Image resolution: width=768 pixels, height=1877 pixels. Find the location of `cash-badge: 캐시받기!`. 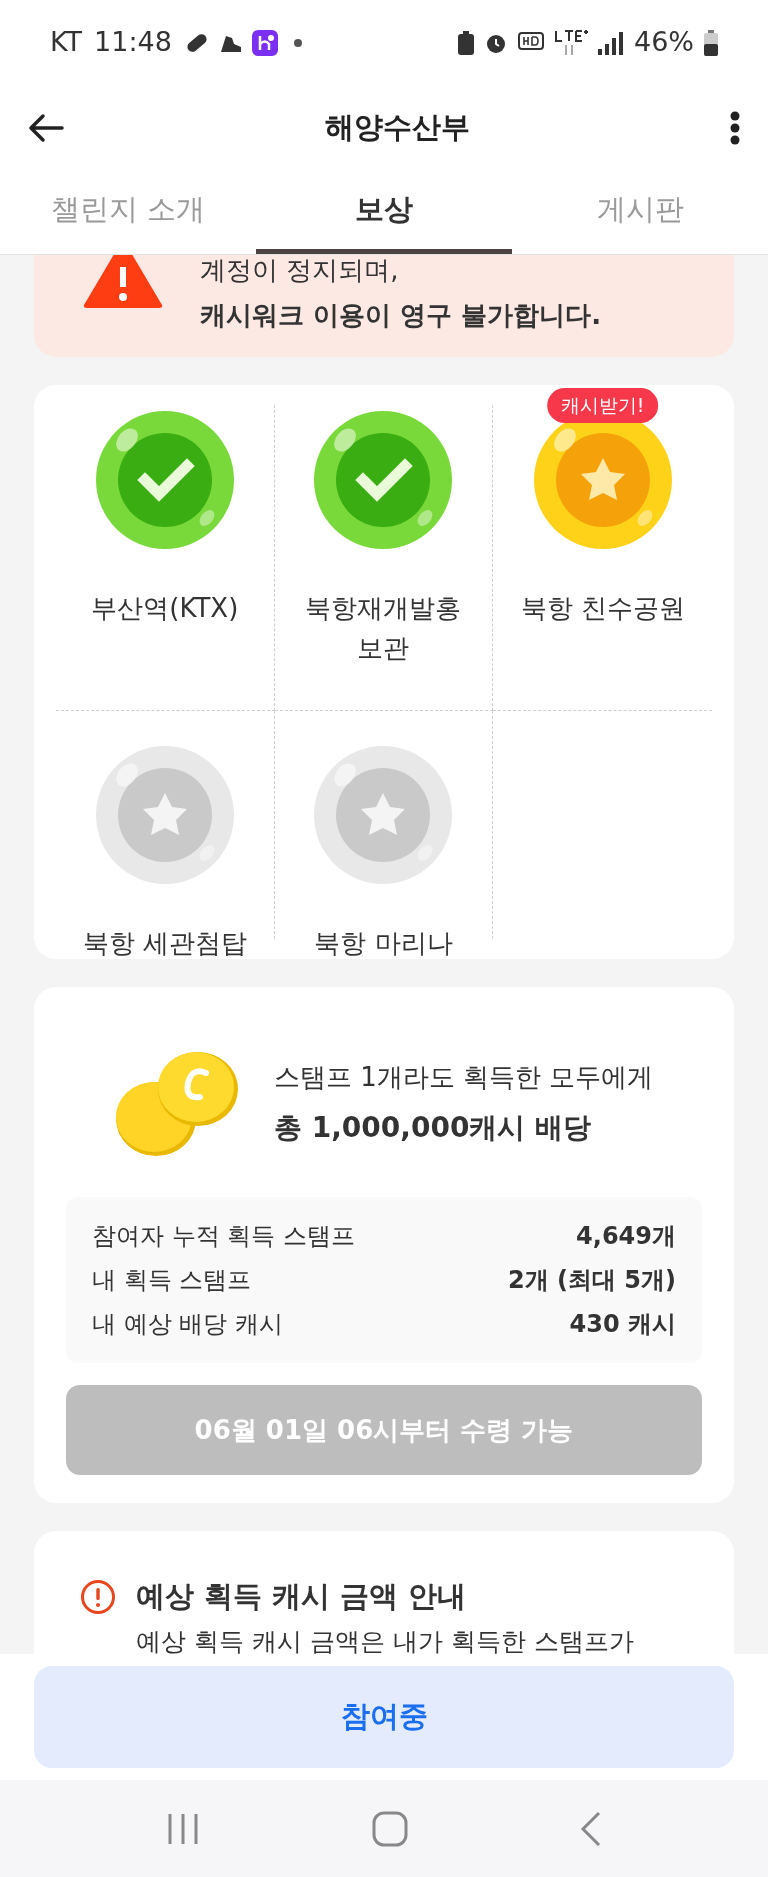

cash-badge: 캐시받기! is located at coordinates (602, 405).